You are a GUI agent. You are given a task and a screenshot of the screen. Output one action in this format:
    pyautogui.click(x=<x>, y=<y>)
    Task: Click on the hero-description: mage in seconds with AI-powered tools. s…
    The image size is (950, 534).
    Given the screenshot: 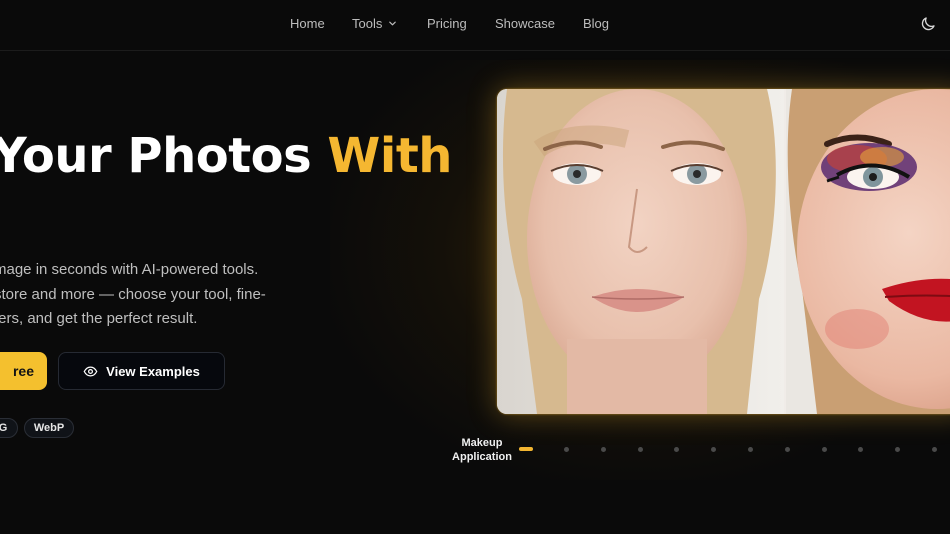 What is the action you would take?
    pyautogui.click(x=162, y=295)
    